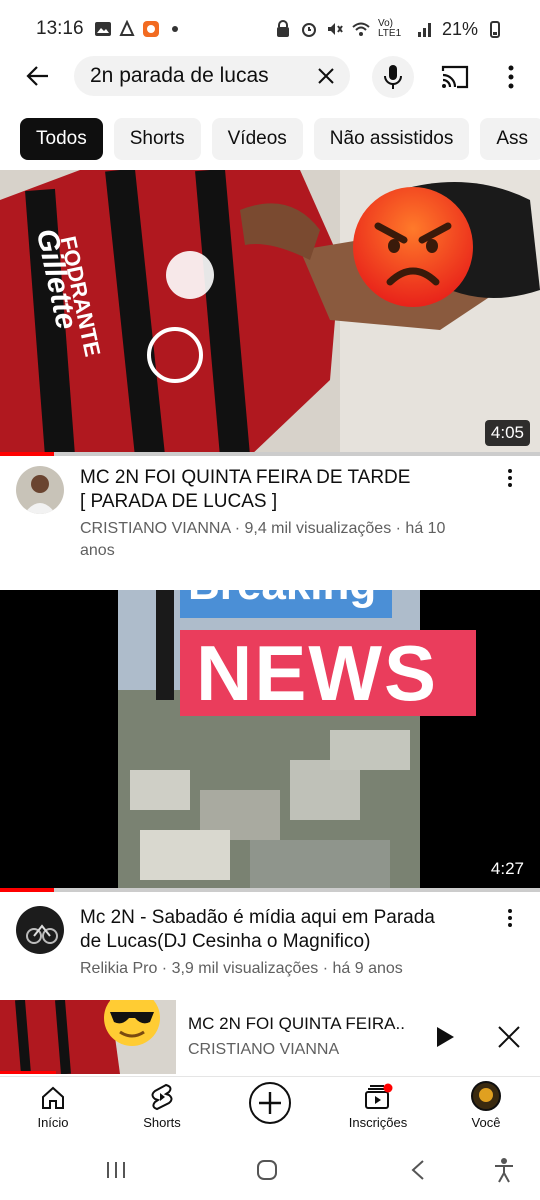 Image resolution: width=540 pixels, height=1200 pixels. I want to click on nav-create, so click(270, 1107).